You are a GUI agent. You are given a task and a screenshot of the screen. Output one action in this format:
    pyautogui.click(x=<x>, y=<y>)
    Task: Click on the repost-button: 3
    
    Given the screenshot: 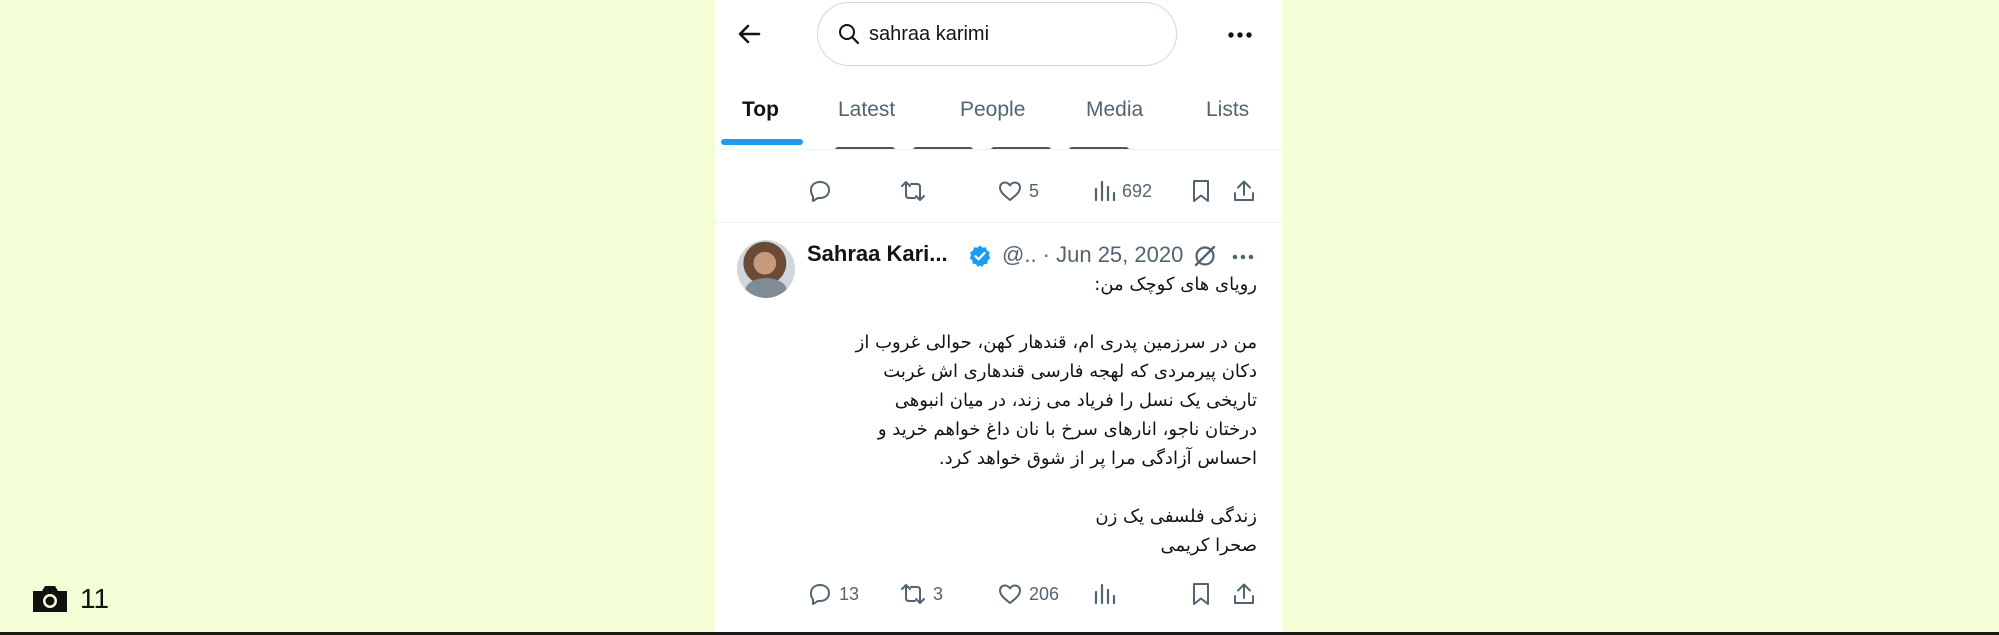 What is the action you would take?
    pyautogui.click(x=921, y=594)
    